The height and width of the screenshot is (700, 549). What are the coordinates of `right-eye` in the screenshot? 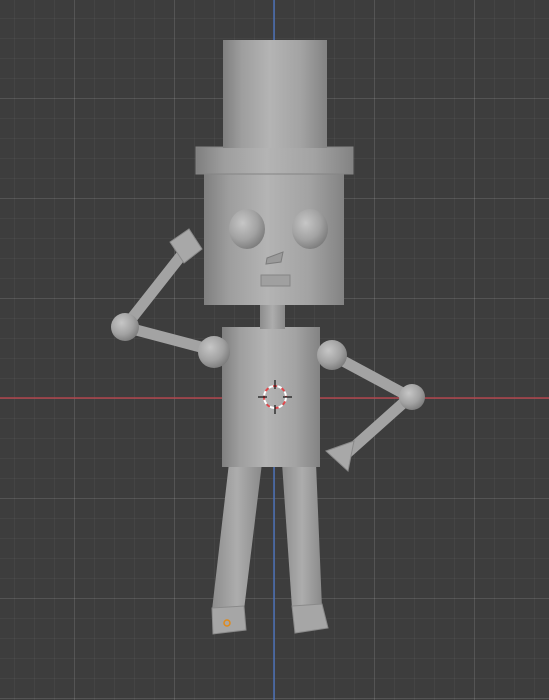 It's located at (310, 229).